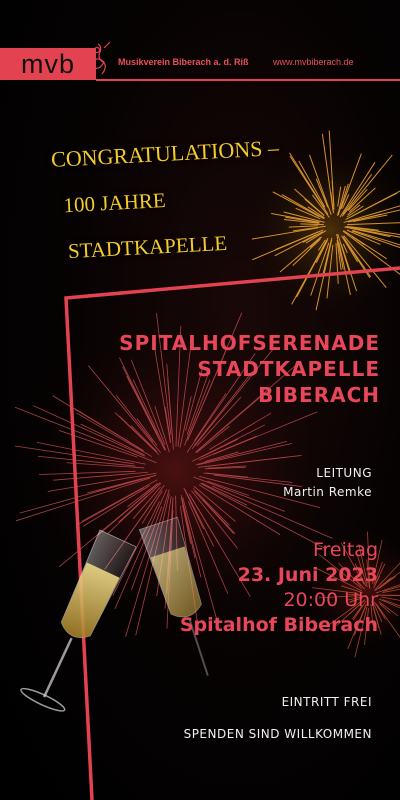 The height and width of the screenshot is (800, 400). I want to click on donations-welcome: SPENDEN SIND WILLKOMMEN, so click(277, 734).